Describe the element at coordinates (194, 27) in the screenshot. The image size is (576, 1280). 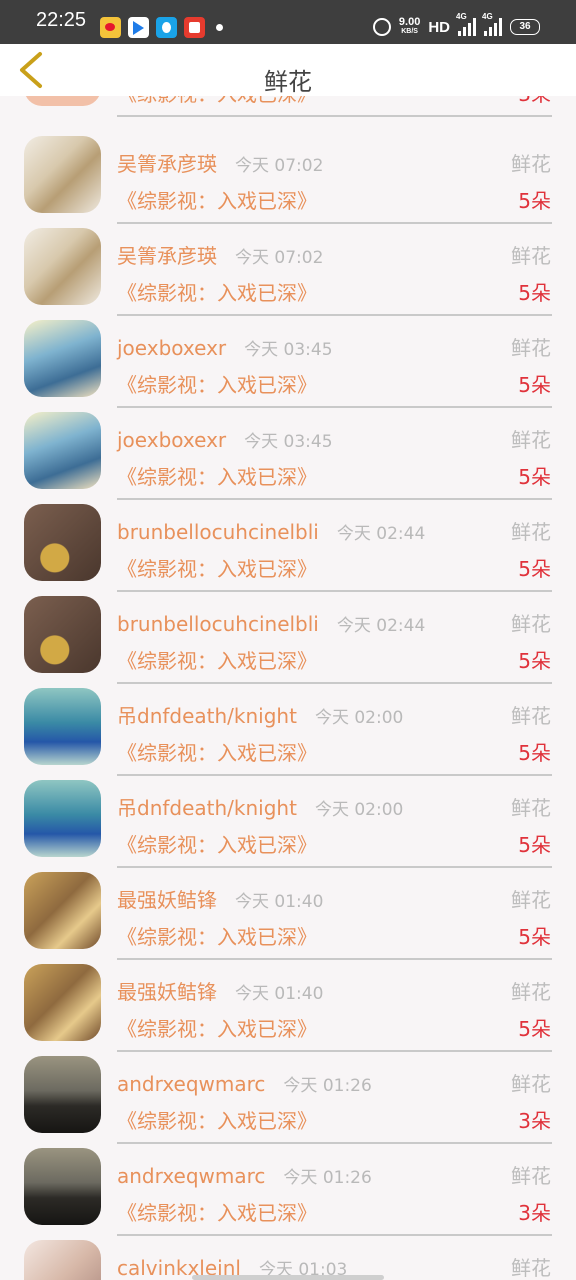
I see `news-app-icon` at that location.